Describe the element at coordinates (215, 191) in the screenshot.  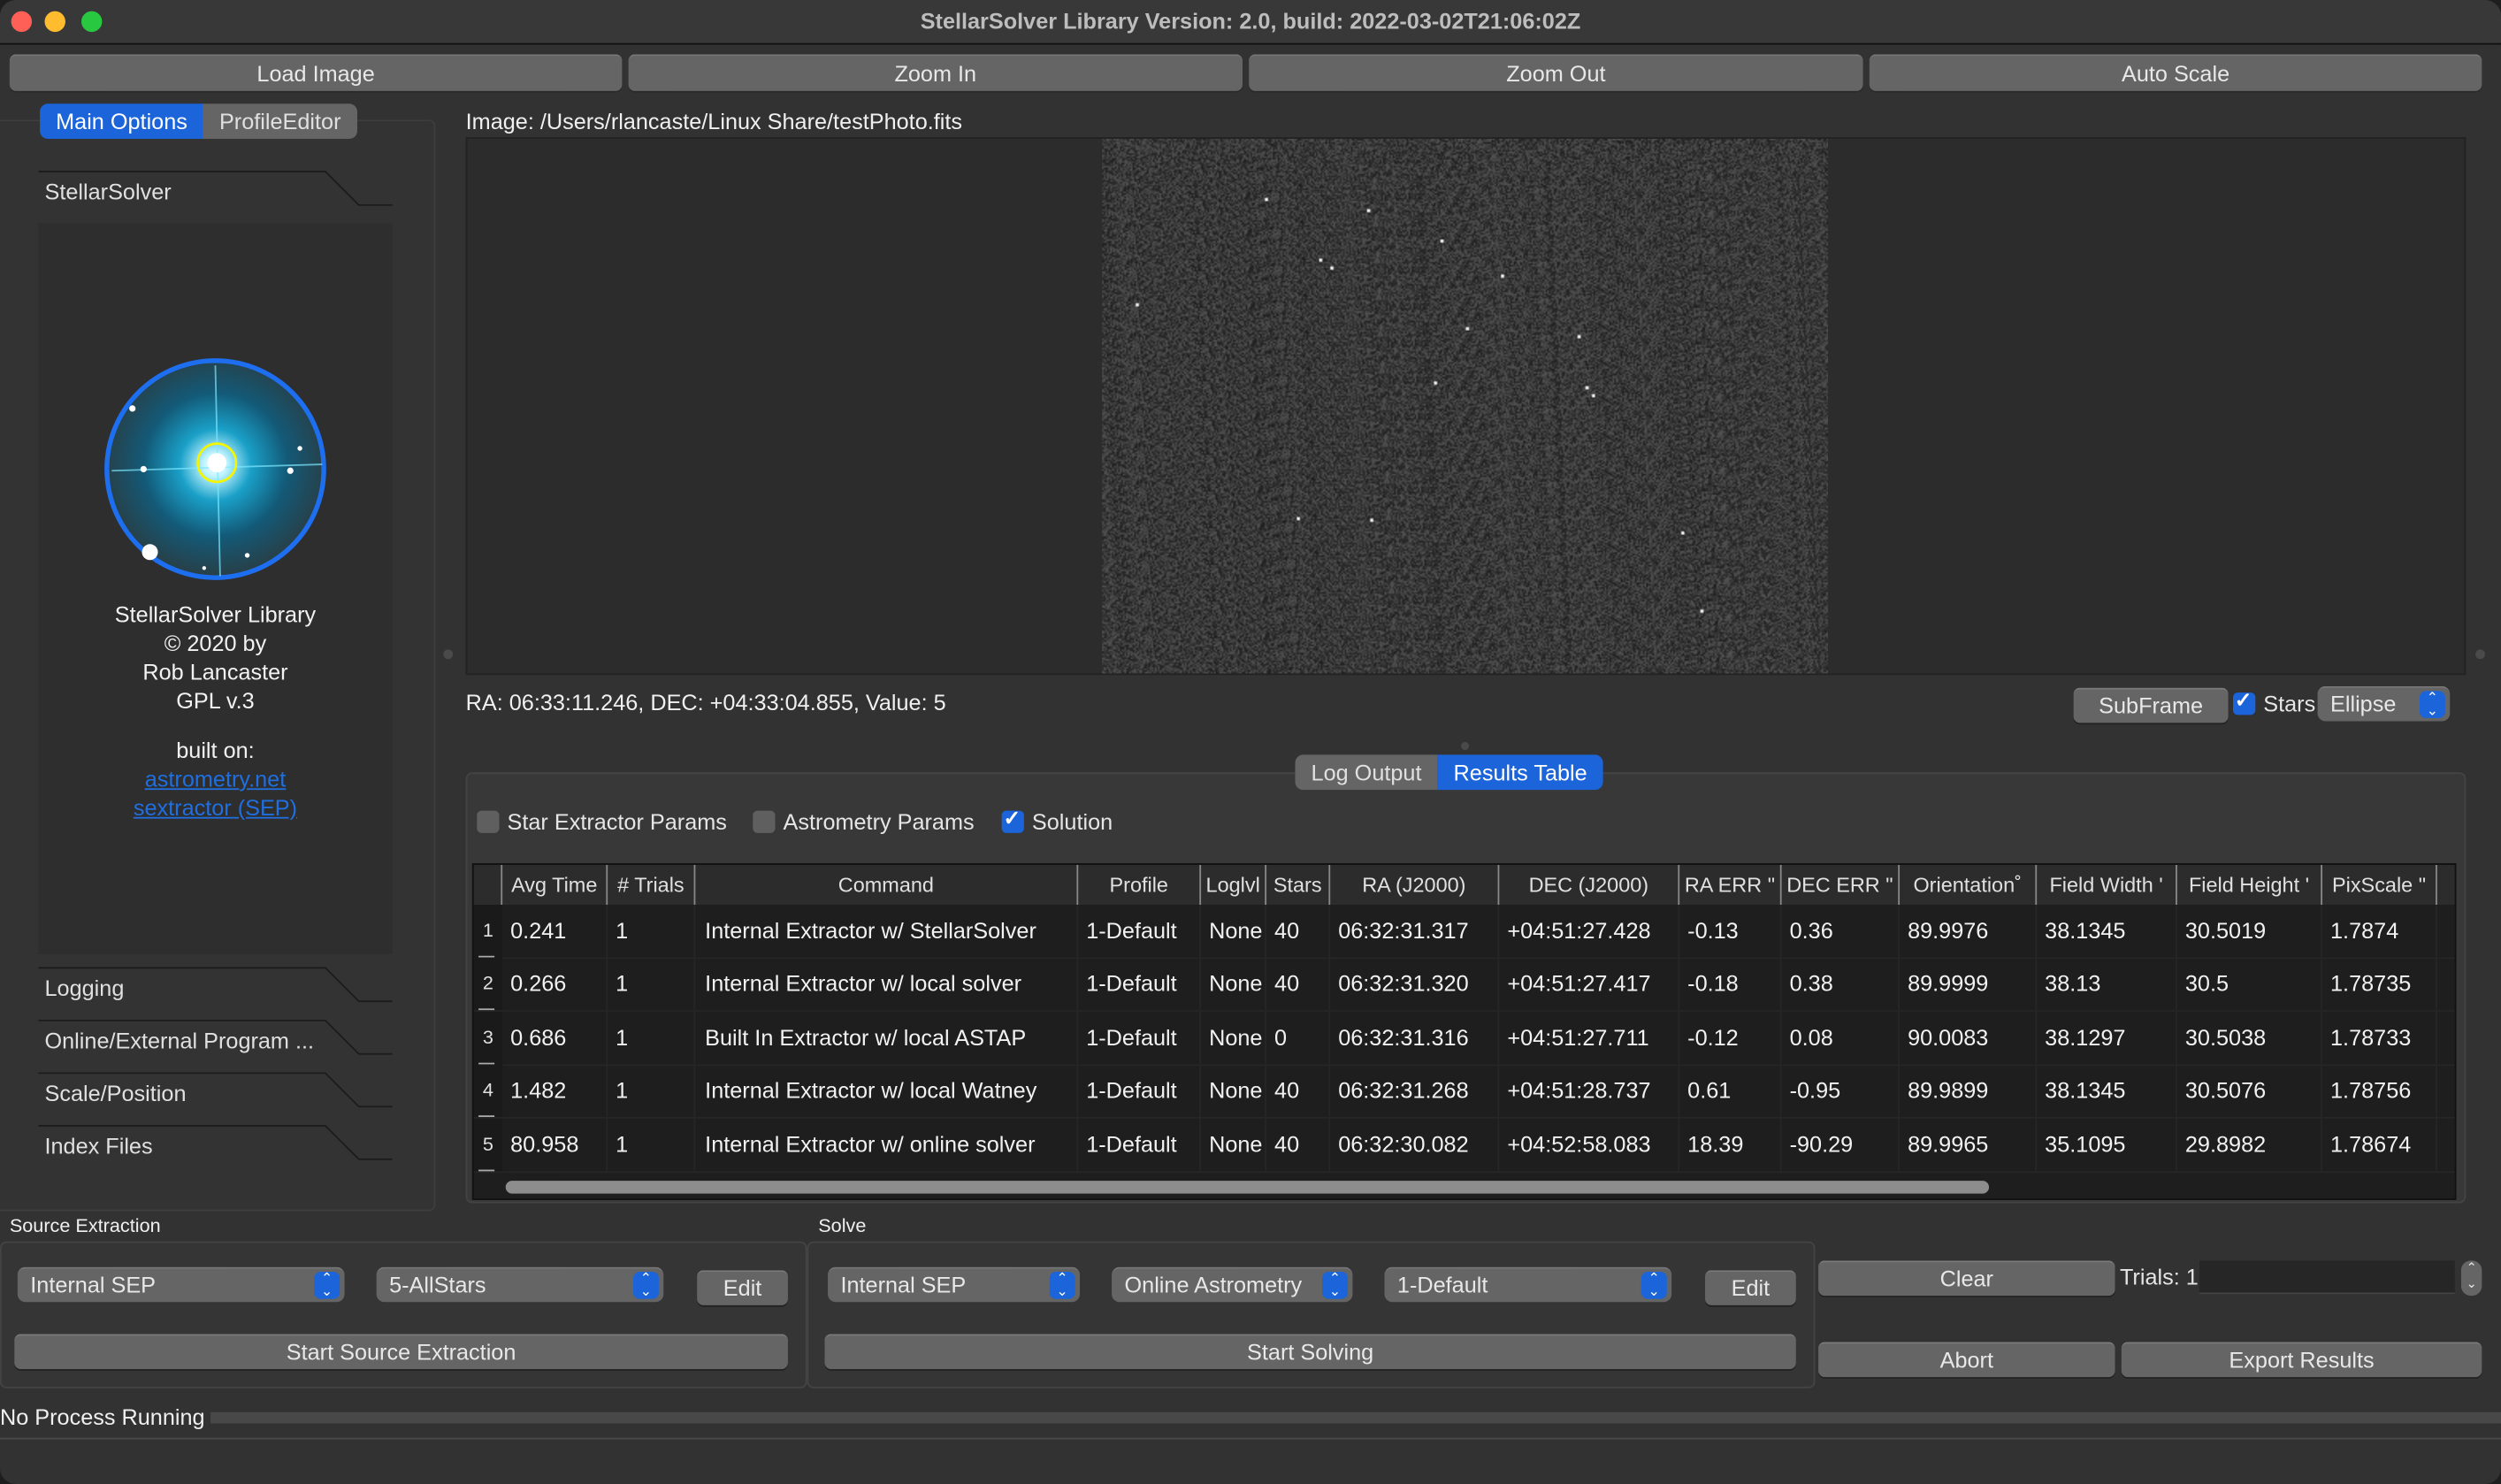
I see `section-stellarsolver: StellarSolver` at that location.